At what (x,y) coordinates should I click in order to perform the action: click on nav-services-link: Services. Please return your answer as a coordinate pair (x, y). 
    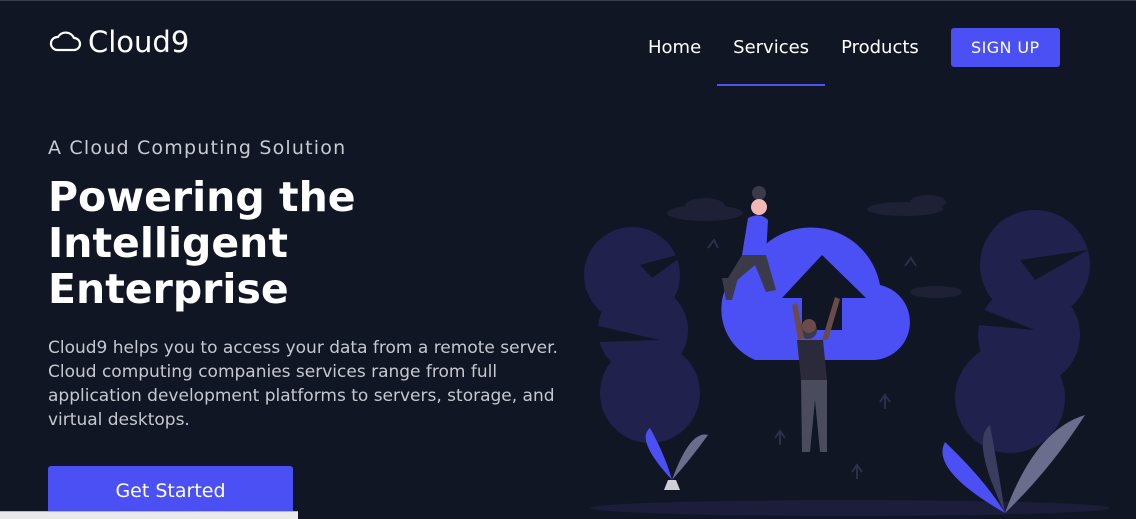
    Looking at the image, I should click on (771, 60).